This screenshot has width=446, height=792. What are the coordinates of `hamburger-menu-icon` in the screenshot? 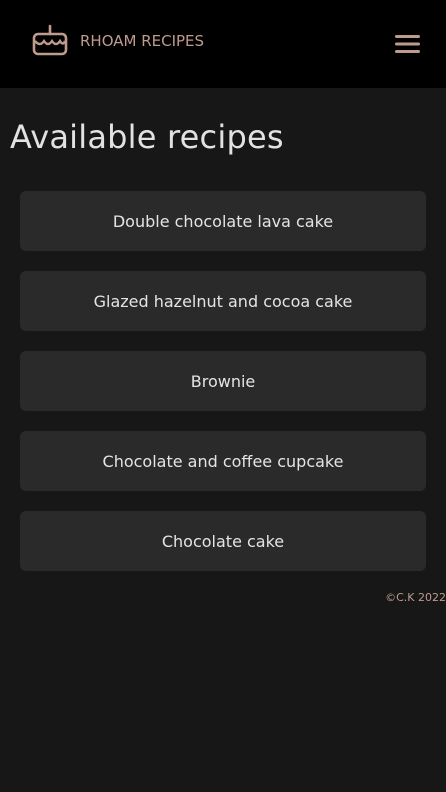 It's located at (407, 44).